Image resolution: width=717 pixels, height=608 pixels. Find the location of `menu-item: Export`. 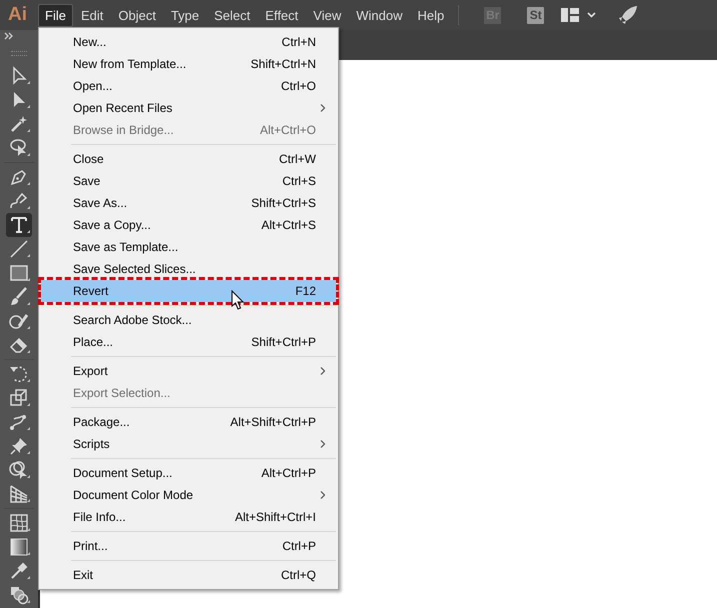

menu-item: Export is located at coordinates (188, 371).